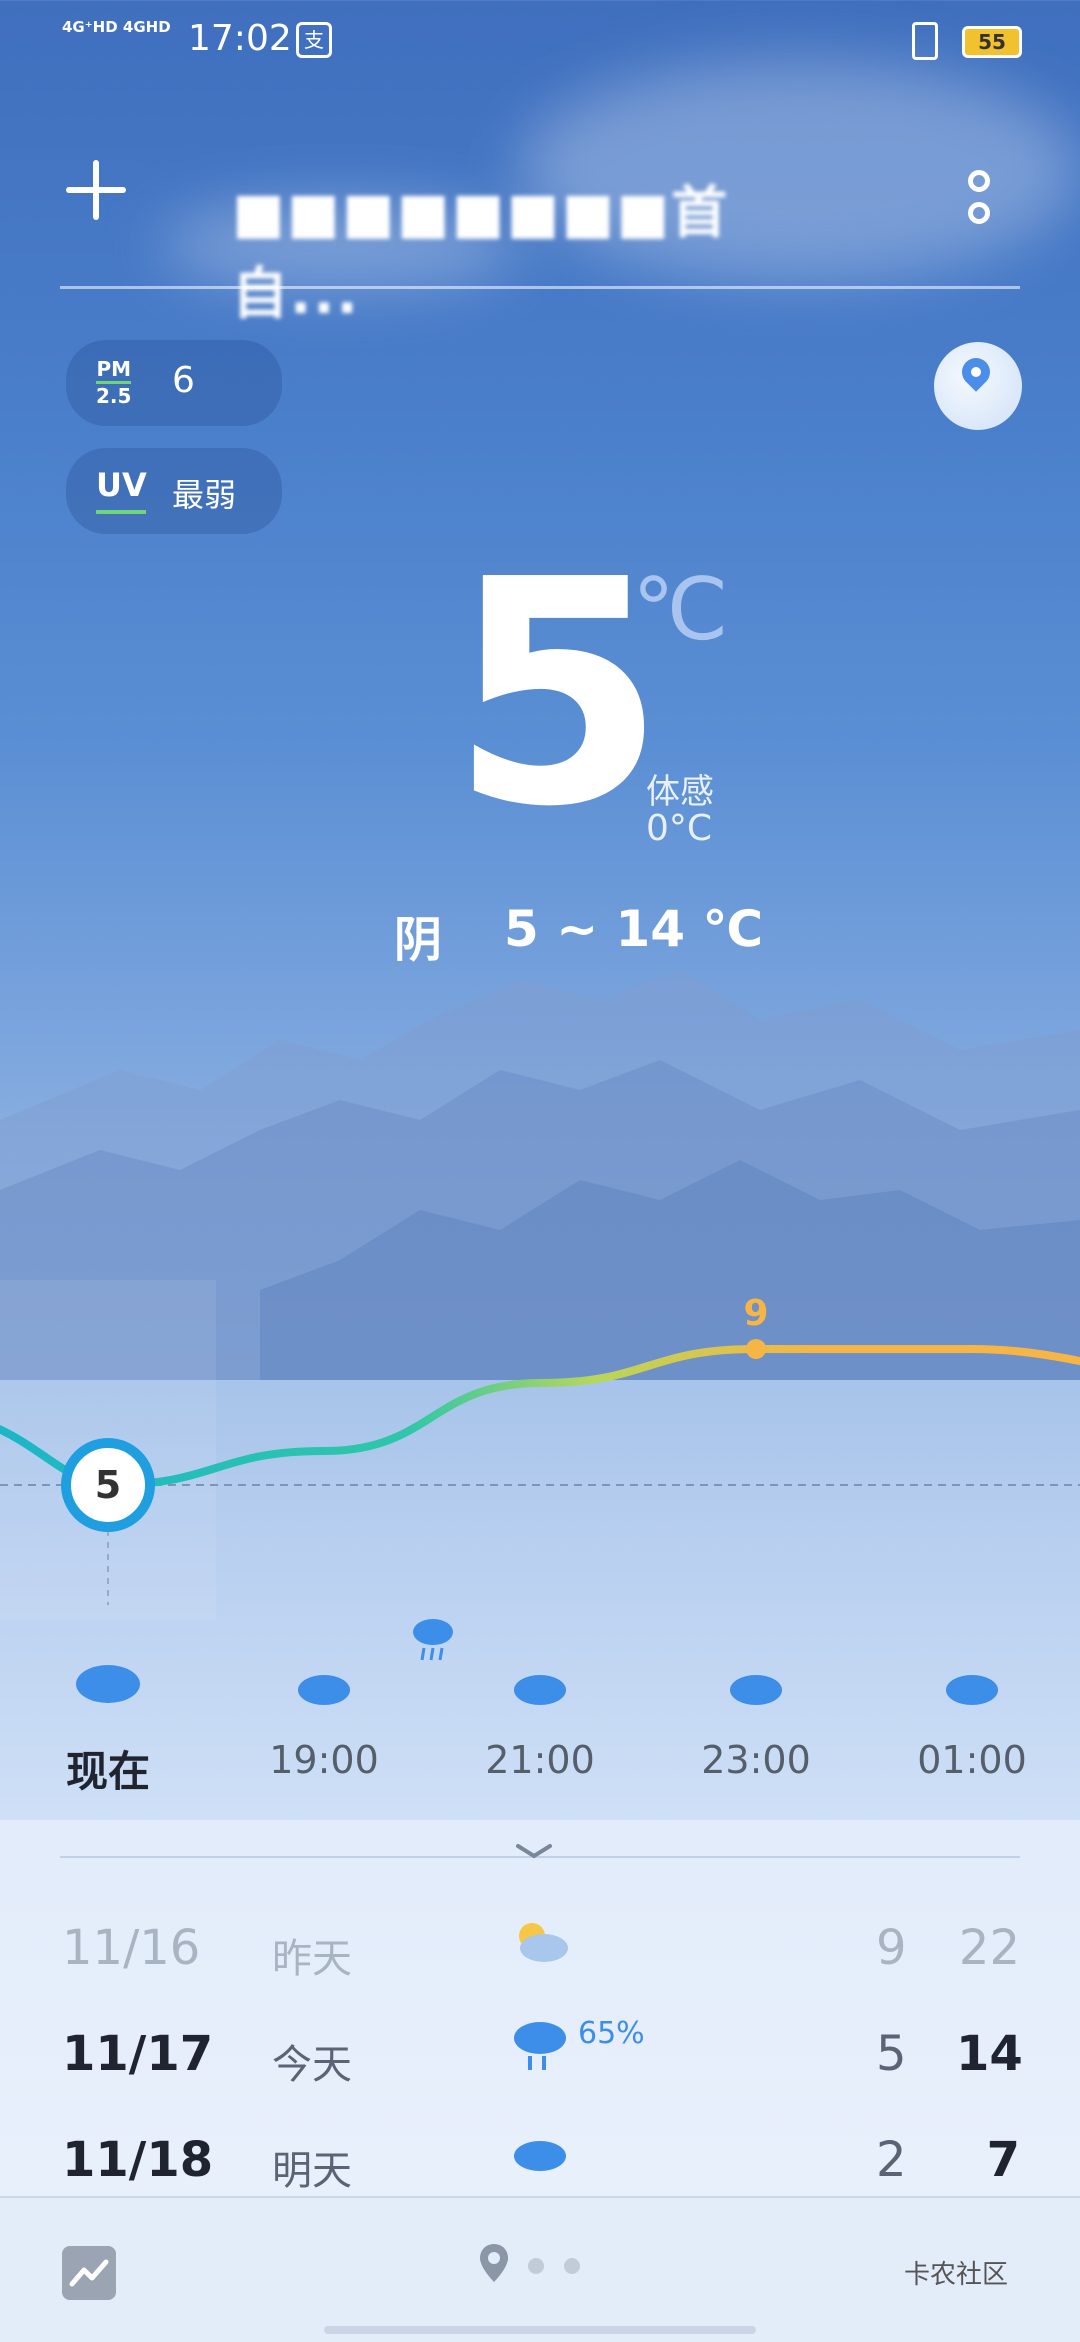 The image size is (1080, 2342). Describe the element at coordinates (891, 2054) in the screenshot. I see `daily-low: 5` at that location.